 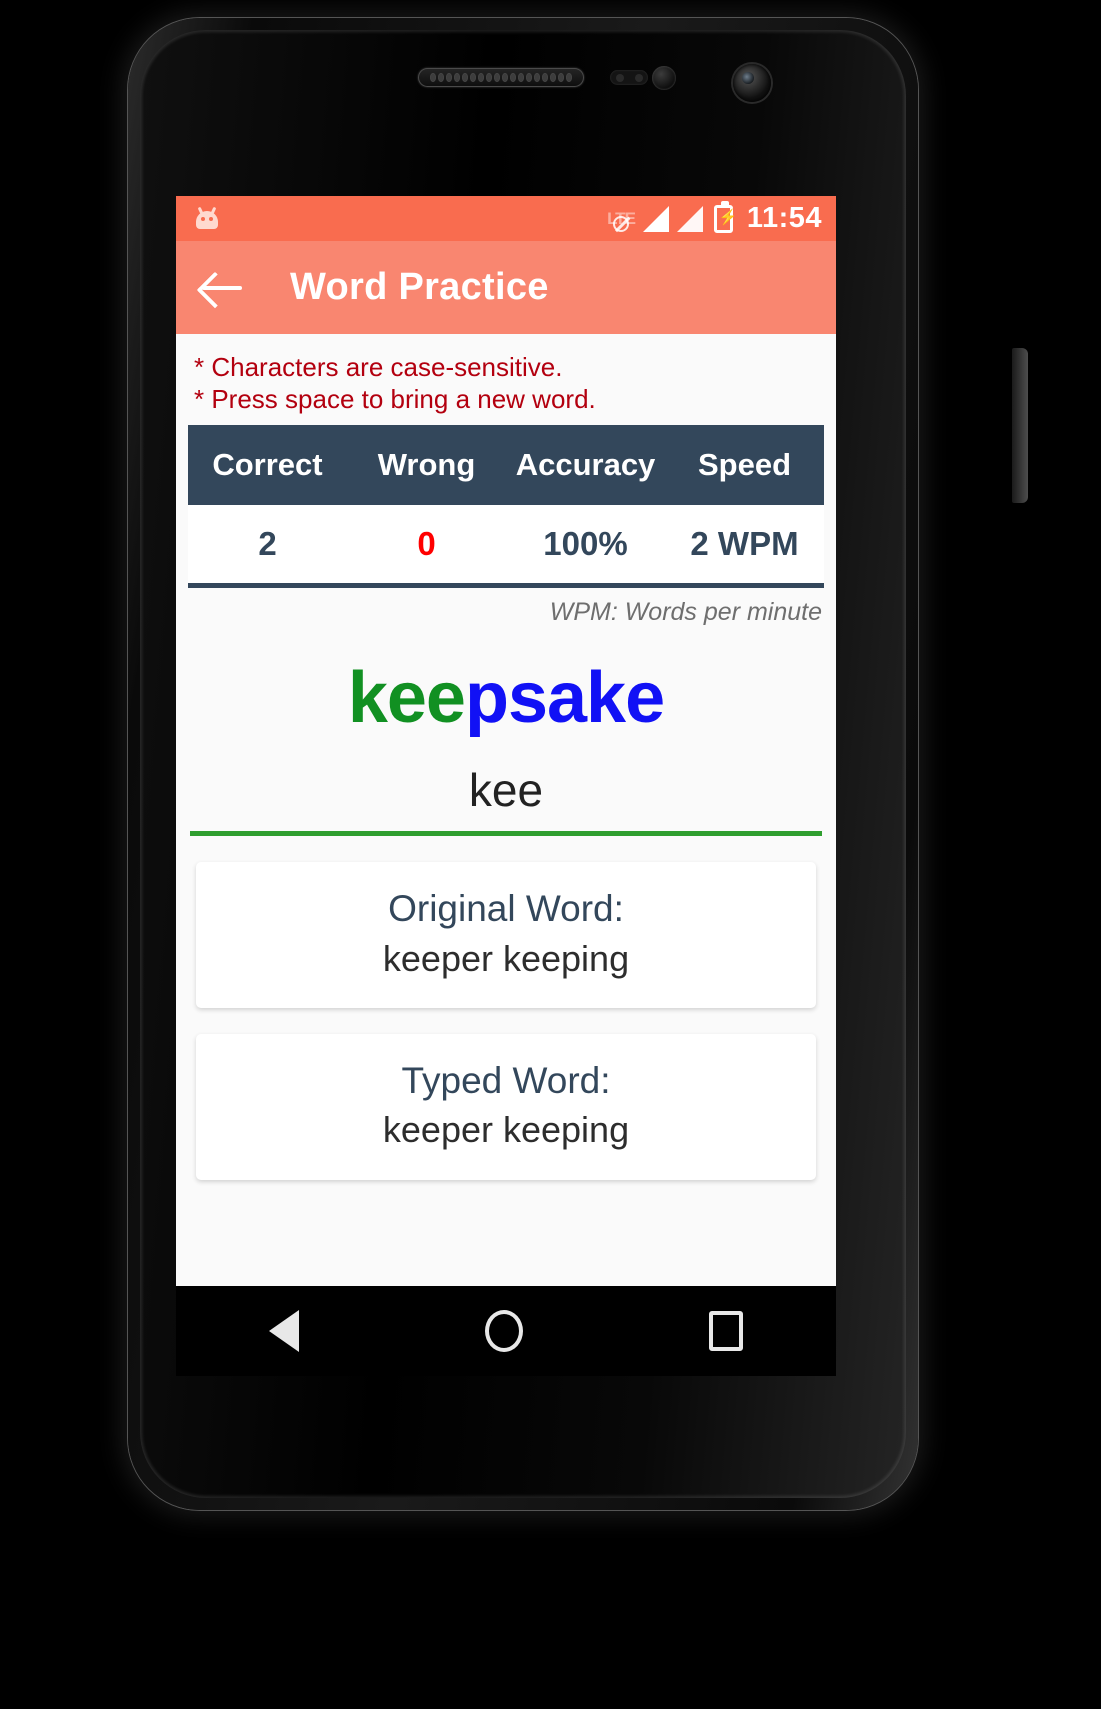 I want to click on original-word-value: keeper keeping, so click(x=506, y=958).